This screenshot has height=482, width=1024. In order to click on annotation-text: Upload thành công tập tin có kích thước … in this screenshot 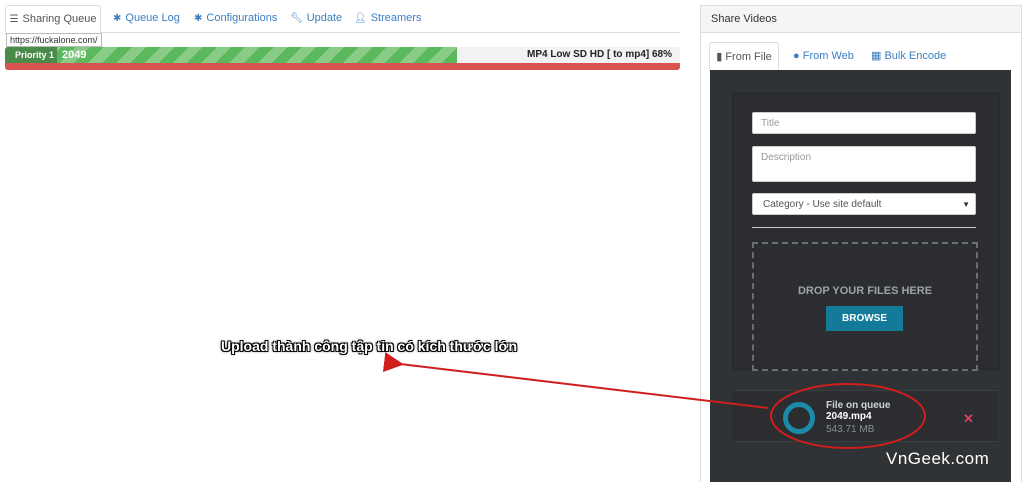, I will do `click(369, 346)`.